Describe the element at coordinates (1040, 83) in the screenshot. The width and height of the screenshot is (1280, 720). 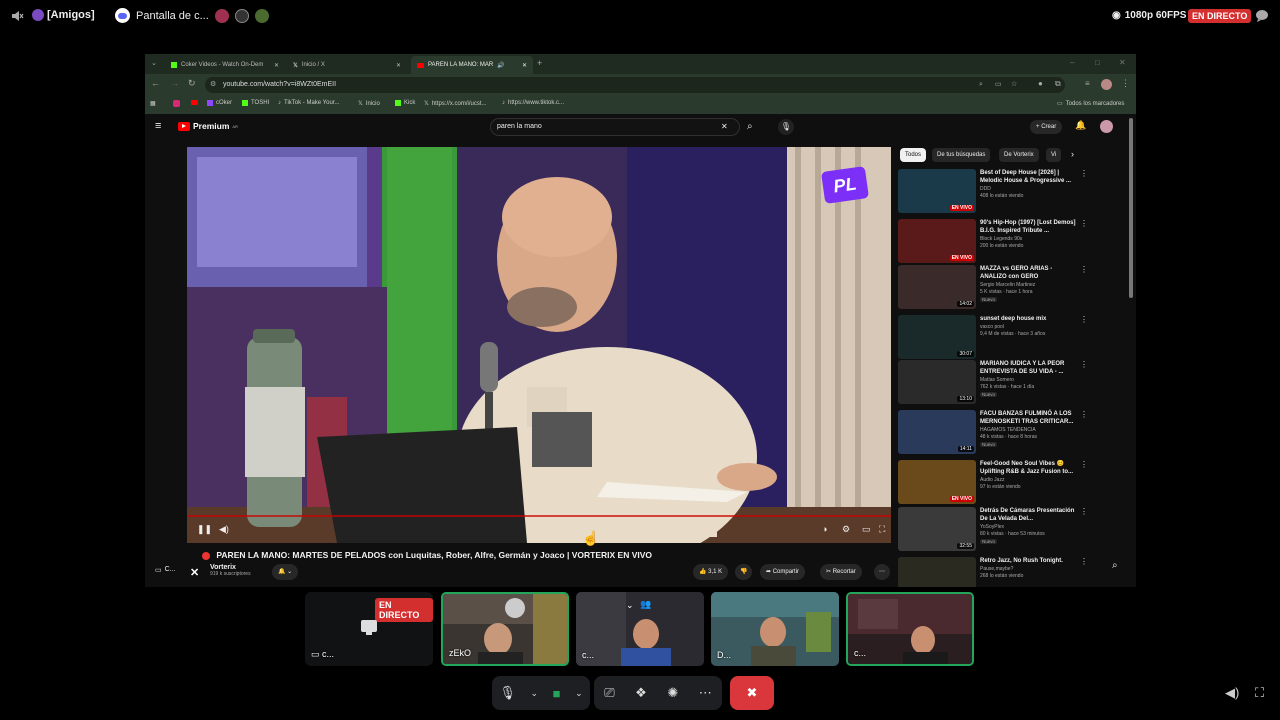
I see `extension-icon: ●` at that location.